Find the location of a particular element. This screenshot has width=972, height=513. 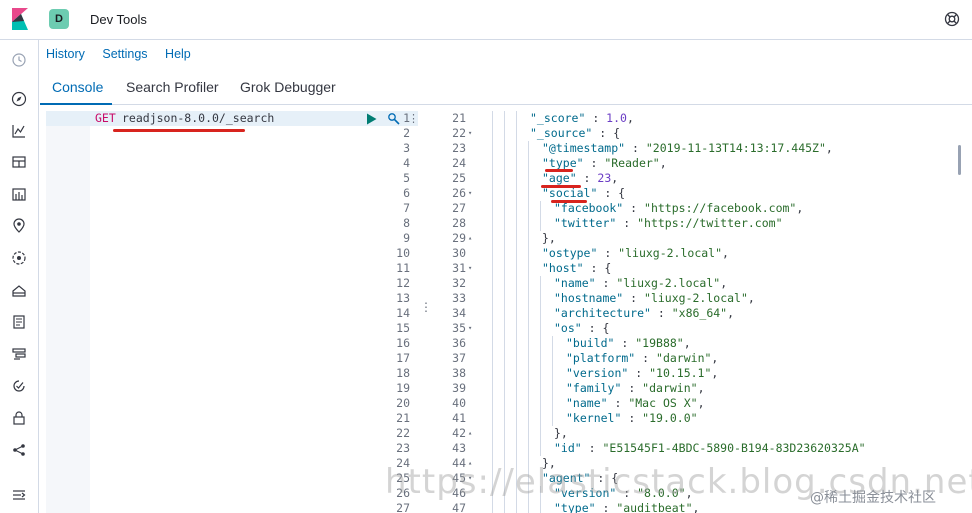

collapse-nav-icon is located at coordinates (19, 495).